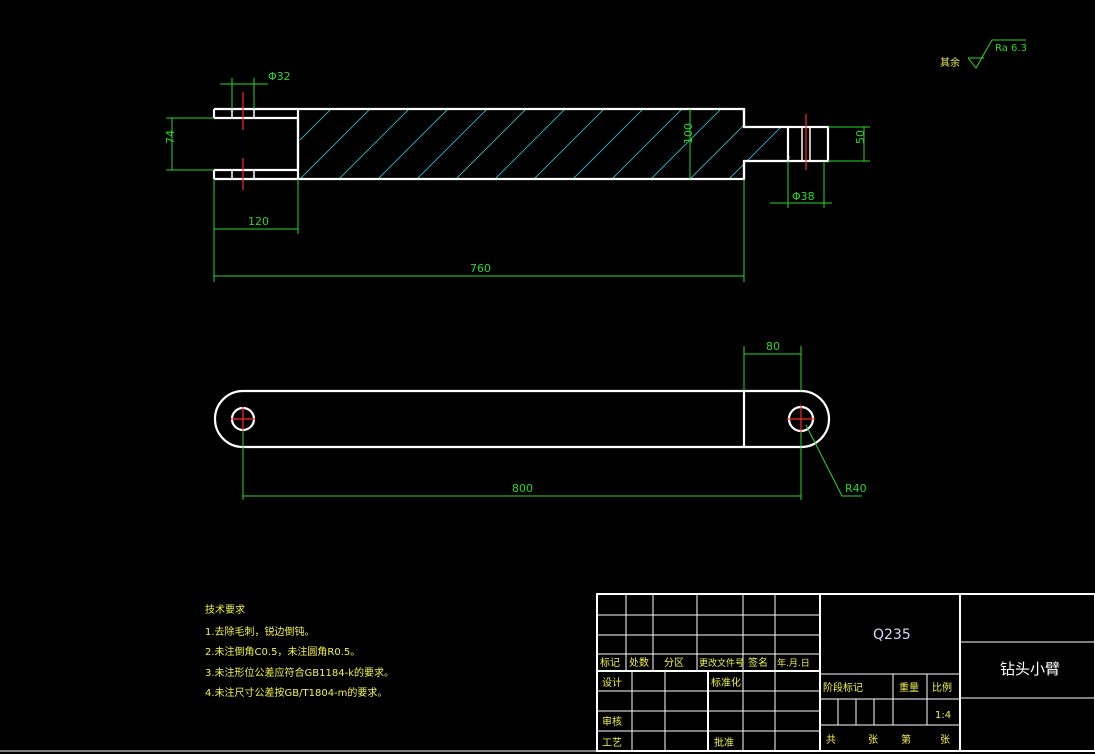 This screenshot has width=1095, height=754. I want to click on tb-header-doc: 更改文件号, so click(721, 663).